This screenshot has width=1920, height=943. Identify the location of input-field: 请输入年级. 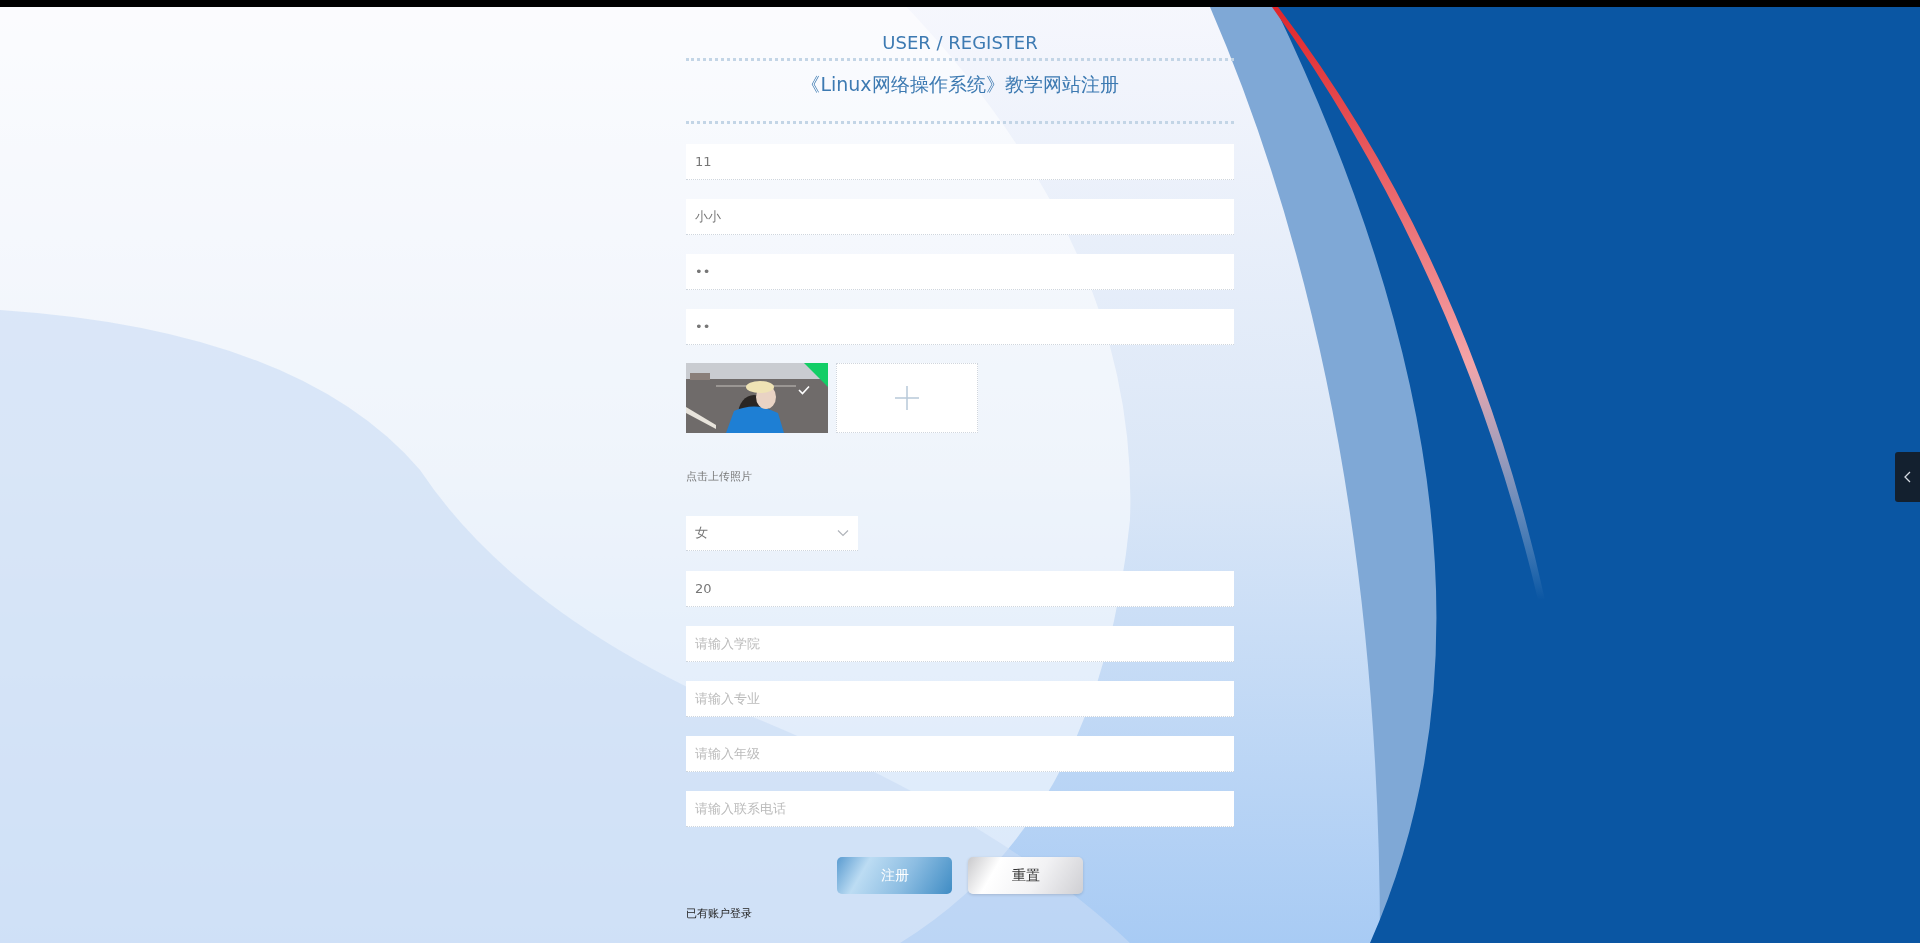
(960, 754).